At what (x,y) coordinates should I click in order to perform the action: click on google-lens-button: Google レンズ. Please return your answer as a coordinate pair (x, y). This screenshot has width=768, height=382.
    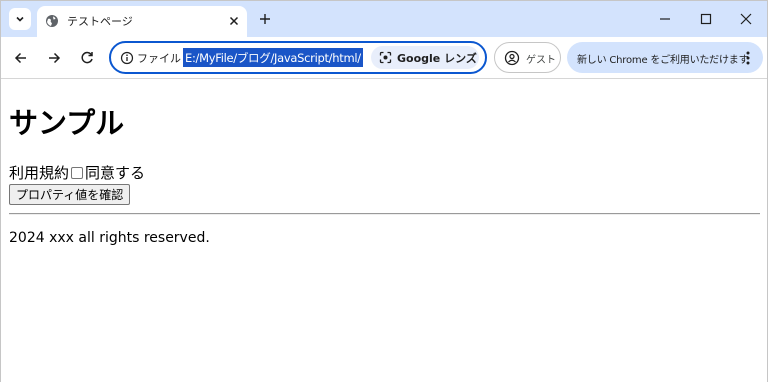
    Looking at the image, I should click on (425, 57).